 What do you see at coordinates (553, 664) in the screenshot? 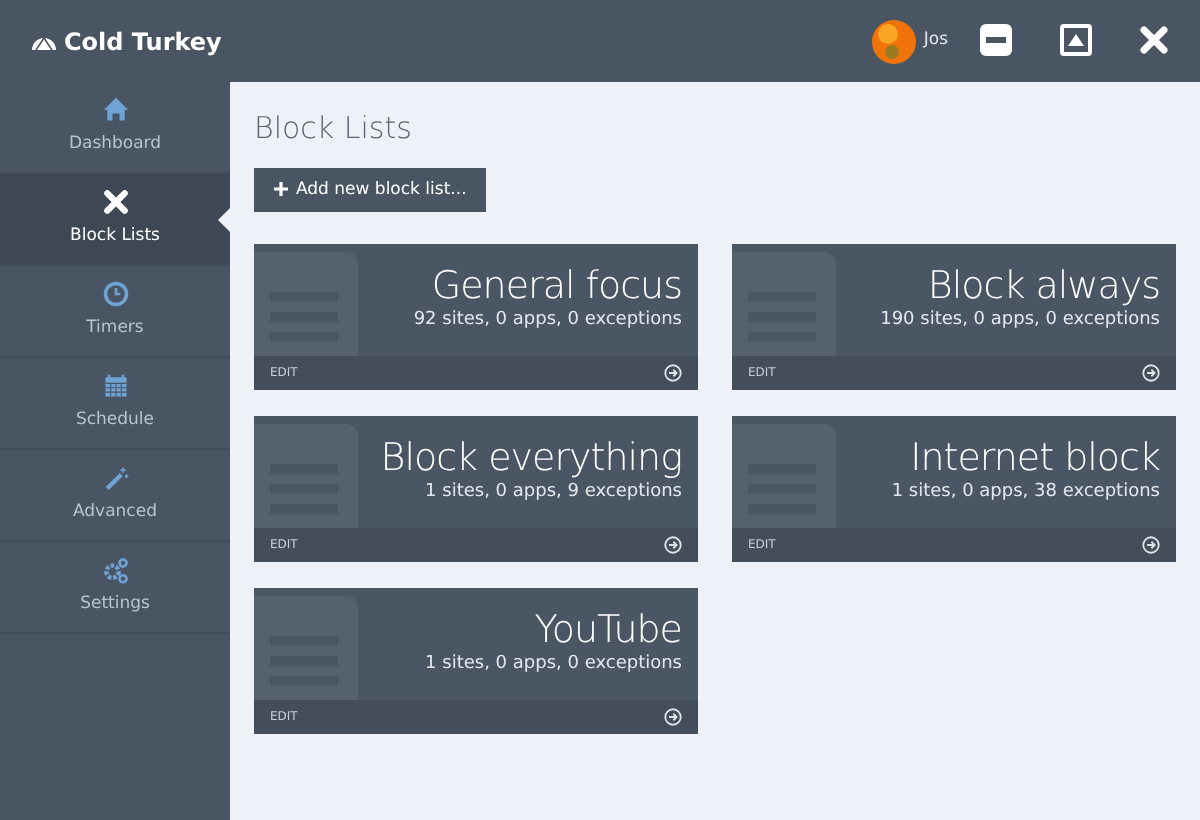
I see `block-list-summary: 1 sites, 0 apps, 0 exceptions` at bounding box center [553, 664].